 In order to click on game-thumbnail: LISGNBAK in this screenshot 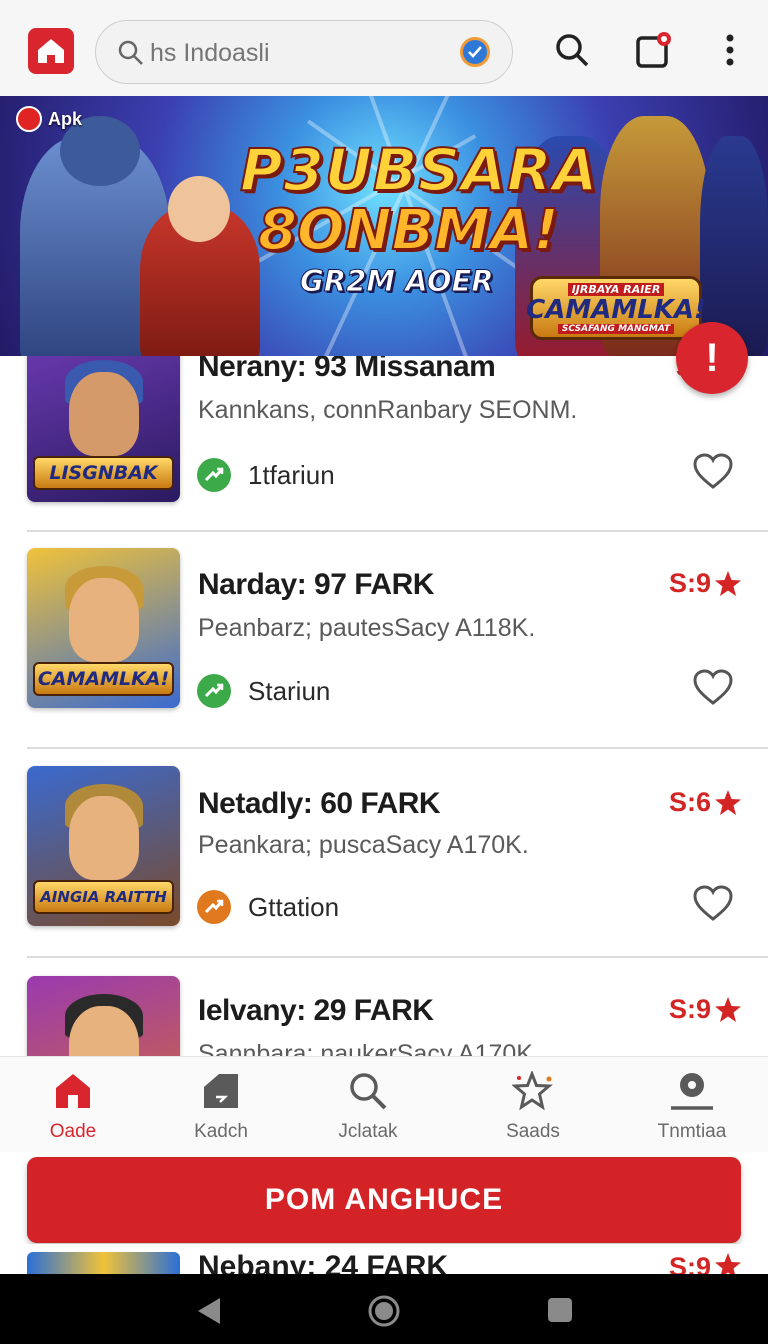, I will do `click(103, 429)`.